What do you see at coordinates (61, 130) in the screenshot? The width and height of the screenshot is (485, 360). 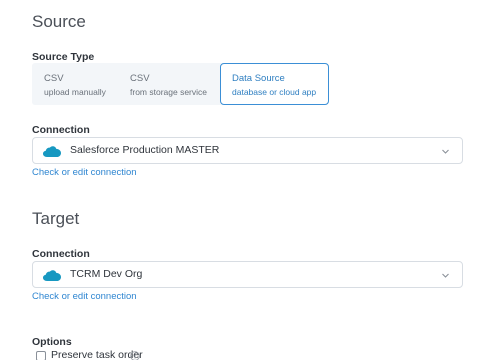 I see `source-connection-label: Connection` at bounding box center [61, 130].